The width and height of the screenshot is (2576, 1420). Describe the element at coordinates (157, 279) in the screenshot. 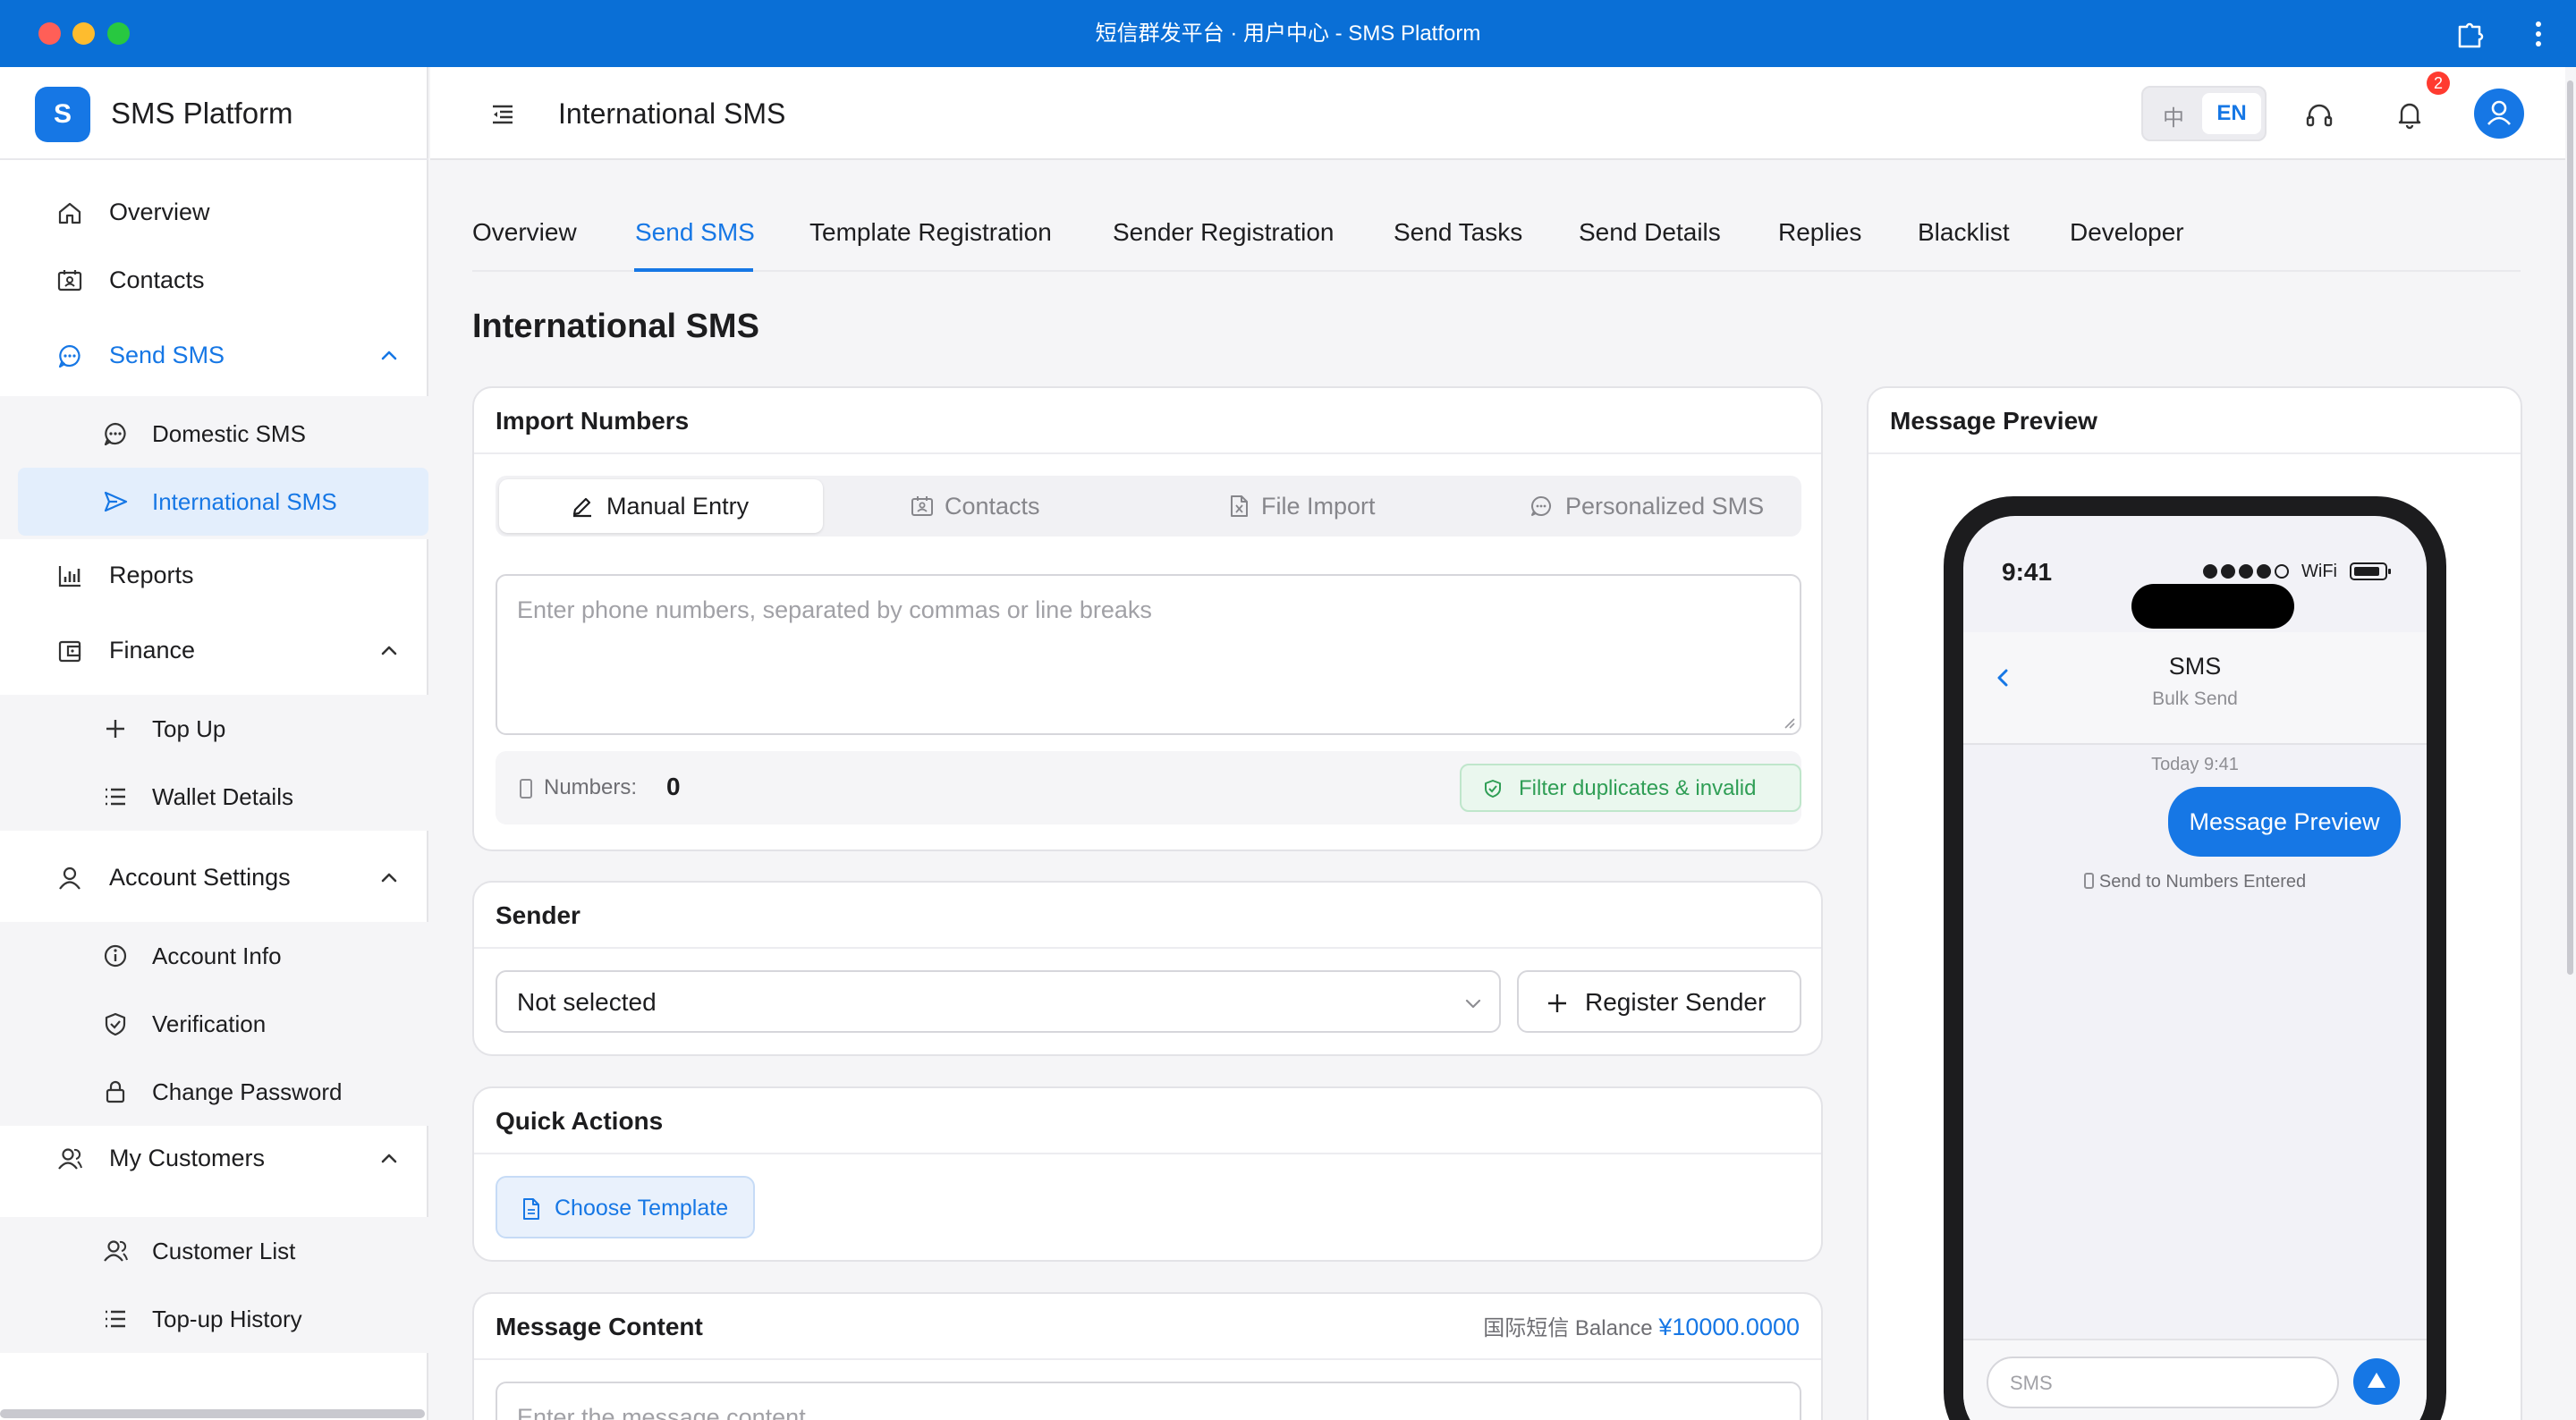

I see `sidebar-item-label: Contacts` at that location.